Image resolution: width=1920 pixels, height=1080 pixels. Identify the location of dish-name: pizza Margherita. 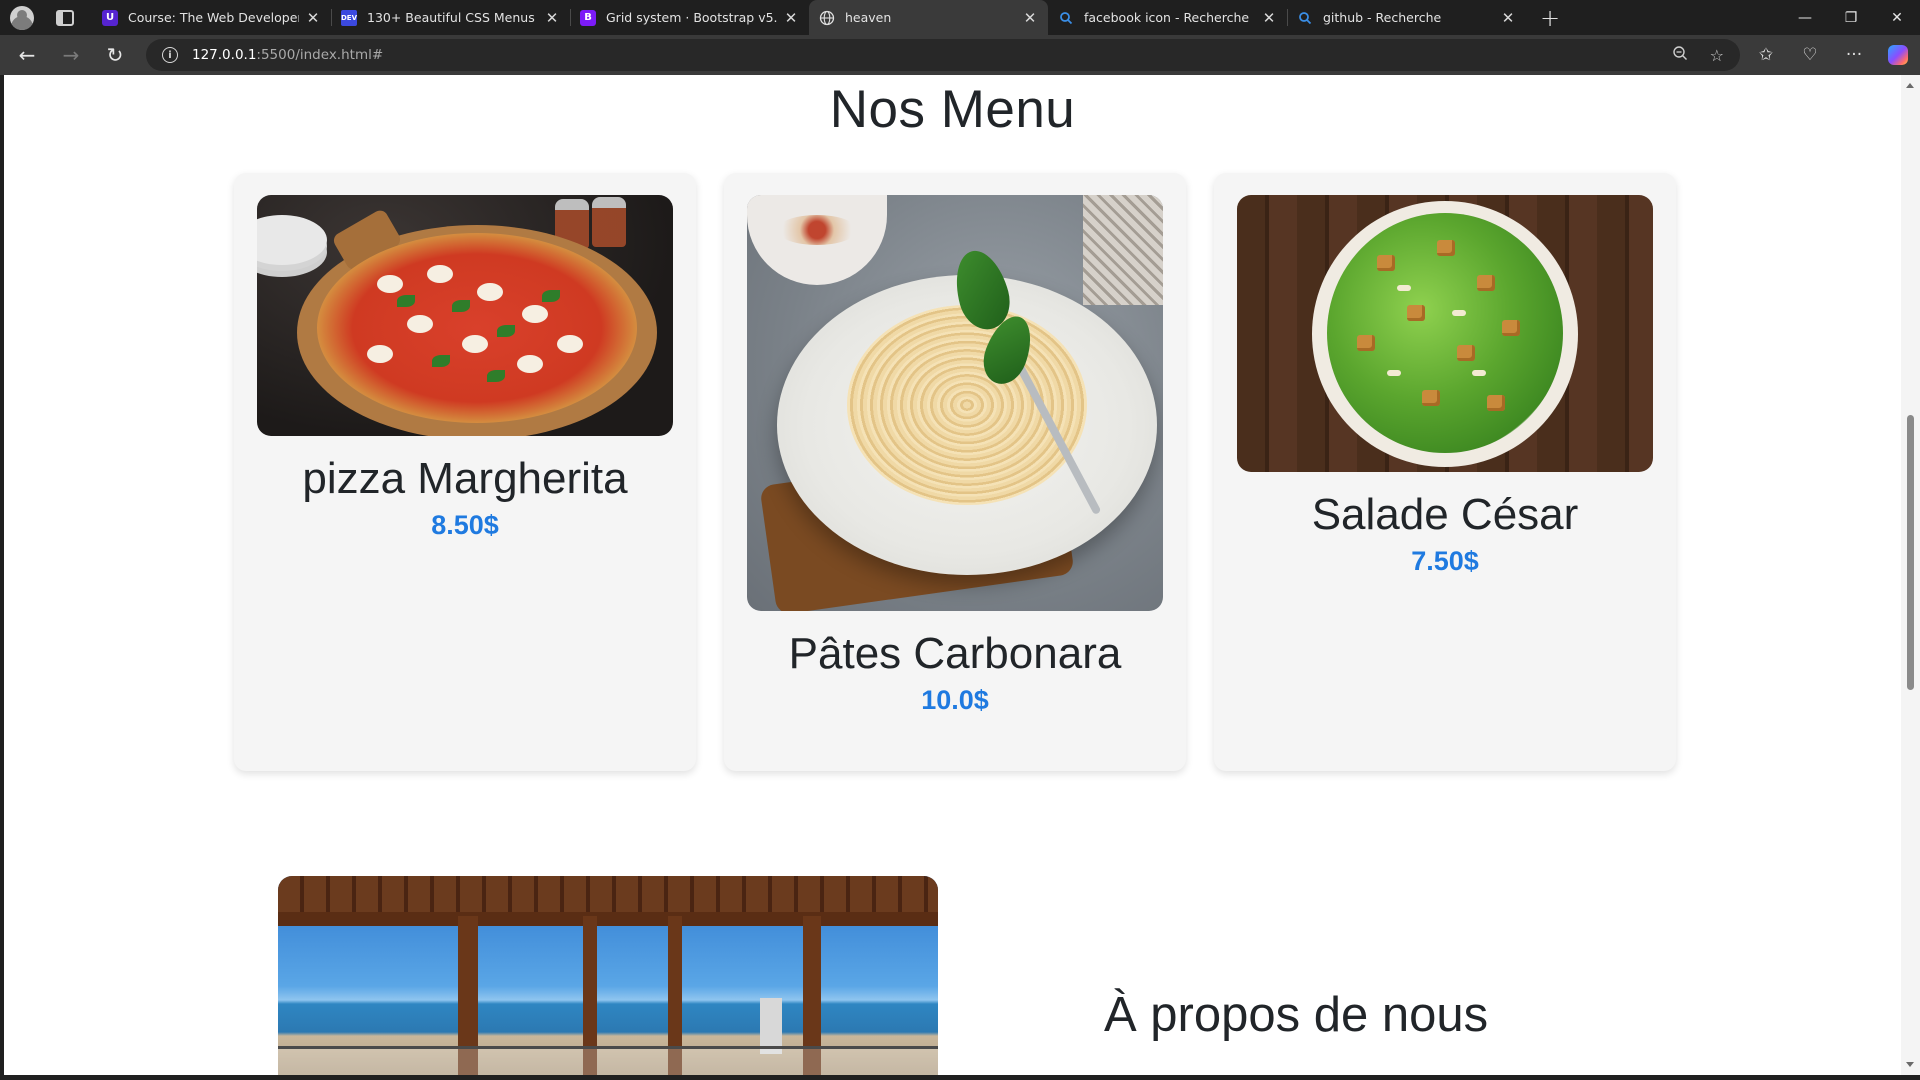
(465, 478).